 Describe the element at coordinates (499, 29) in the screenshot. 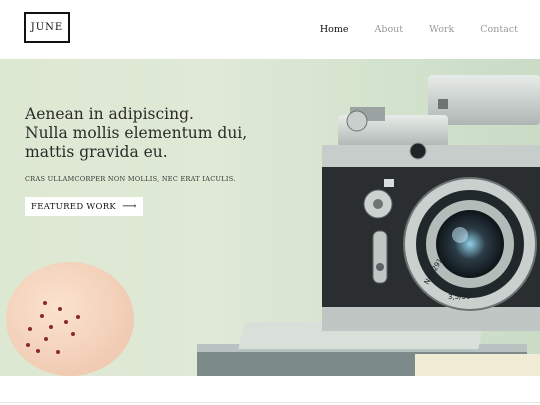

I see `nav-item-contact: Contact` at that location.